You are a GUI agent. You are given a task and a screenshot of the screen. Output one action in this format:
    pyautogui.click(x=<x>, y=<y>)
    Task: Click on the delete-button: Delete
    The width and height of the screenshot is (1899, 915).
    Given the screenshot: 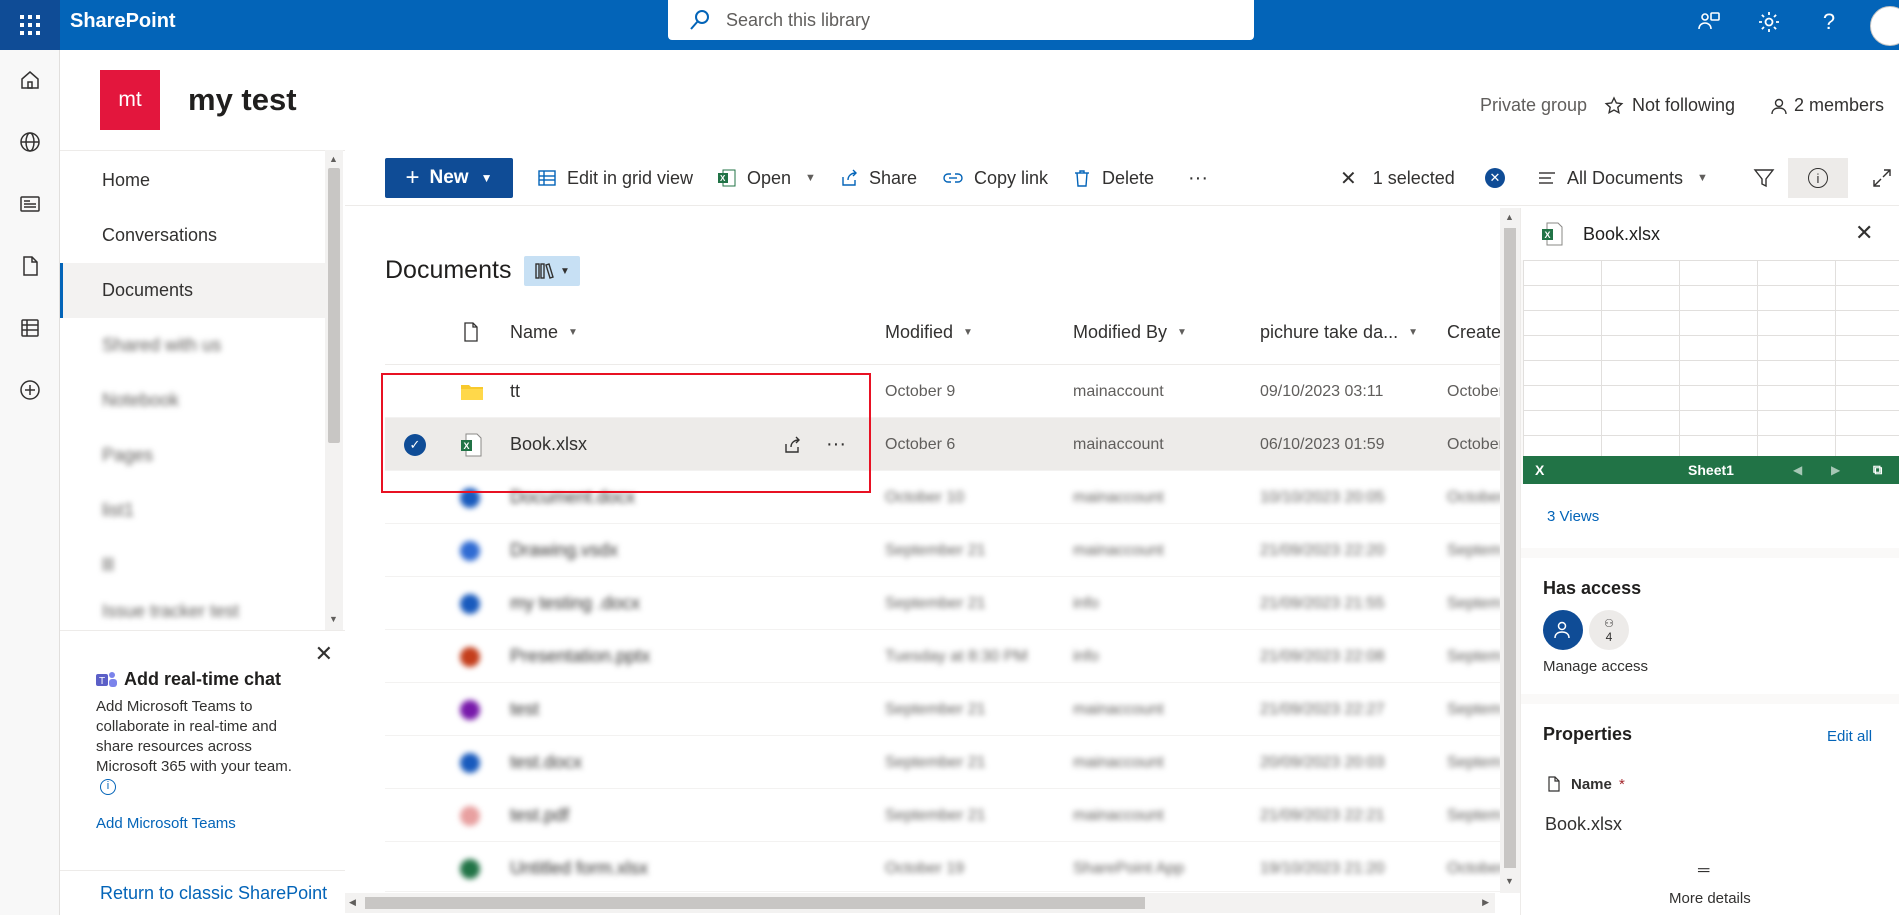 What is the action you would take?
    pyautogui.click(x=1113, y=178)
    